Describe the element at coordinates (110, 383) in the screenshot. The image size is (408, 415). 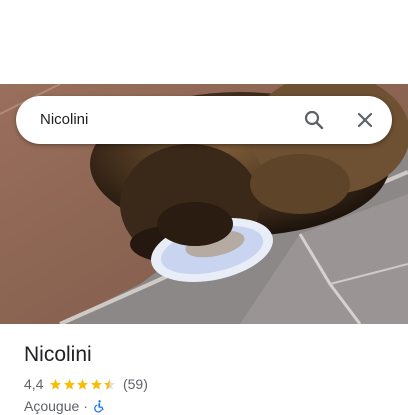
I see `star-half-icon` at that location.